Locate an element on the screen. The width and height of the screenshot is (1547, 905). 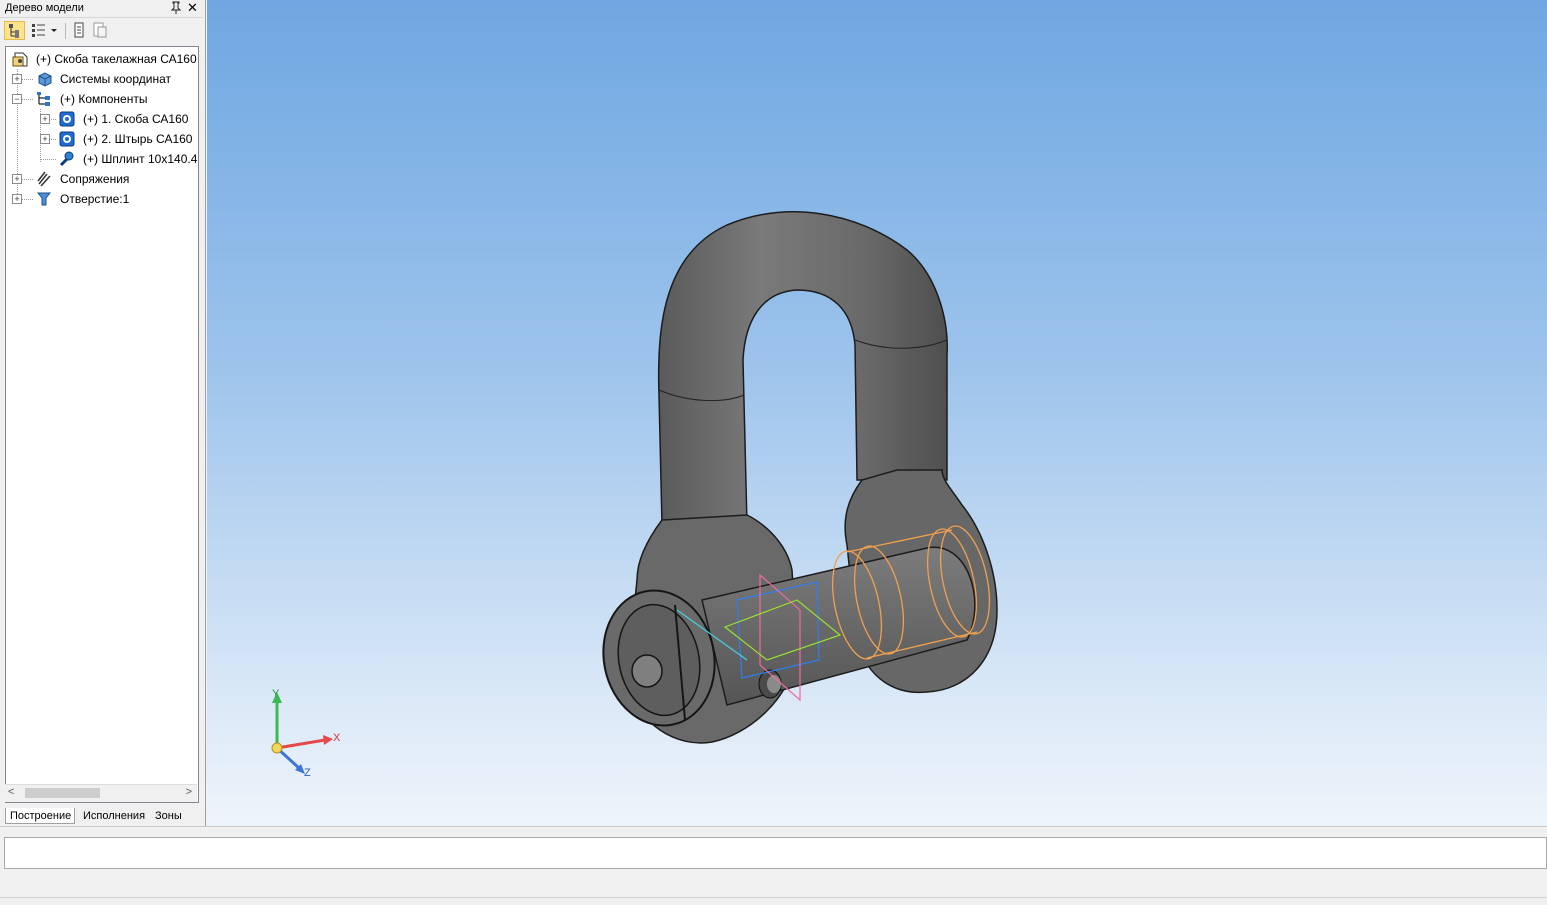
tree-mode-button is located at coordinates (14, 30).